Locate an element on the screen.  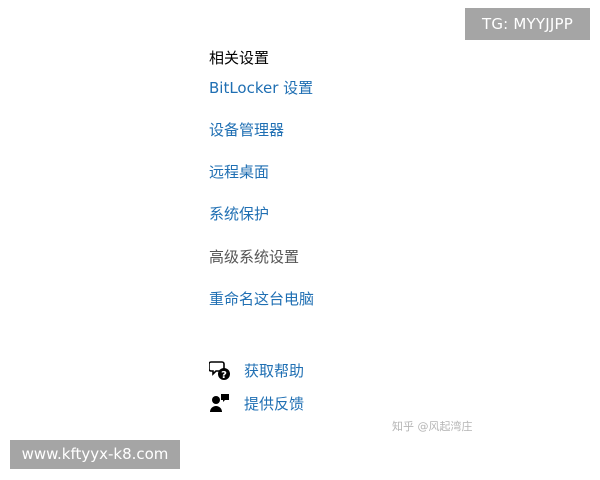
zhihu-watermark: 知乎 @风起湾庄 is located at coordinates (432, 426).